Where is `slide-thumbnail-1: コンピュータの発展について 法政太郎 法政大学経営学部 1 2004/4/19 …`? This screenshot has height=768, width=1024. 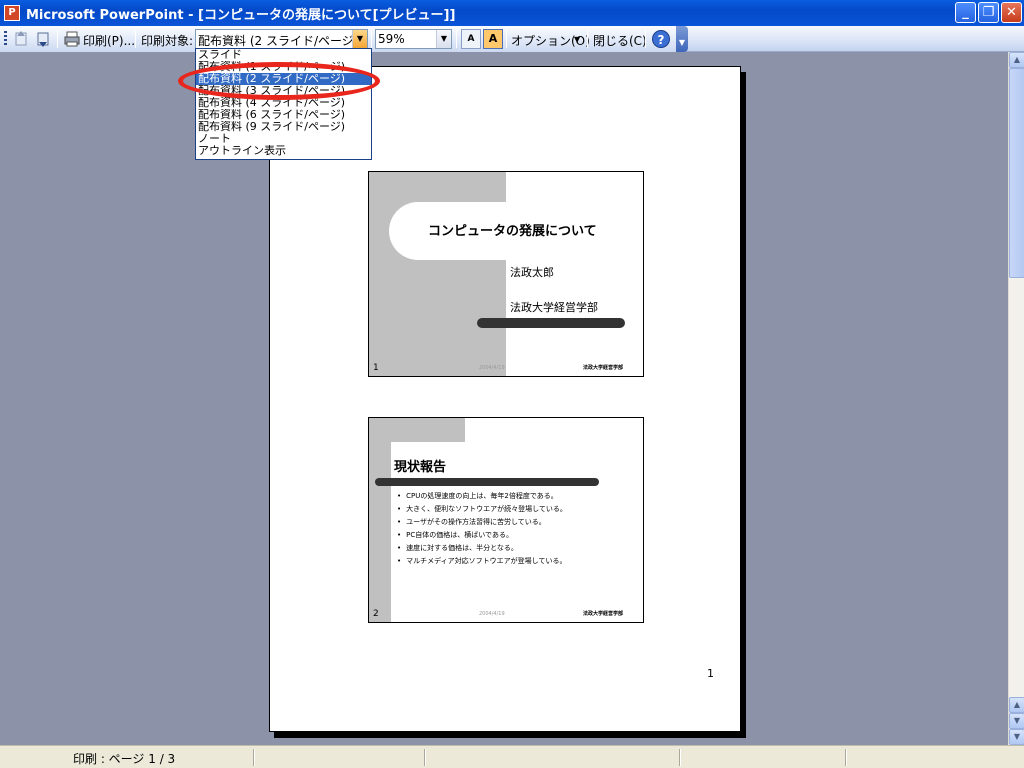
slide-thumbnail-1: コンピュータの発展について 法政太郎 法政大学経営学部 1 2004/4/19 … is located at coordinates (506, 274).